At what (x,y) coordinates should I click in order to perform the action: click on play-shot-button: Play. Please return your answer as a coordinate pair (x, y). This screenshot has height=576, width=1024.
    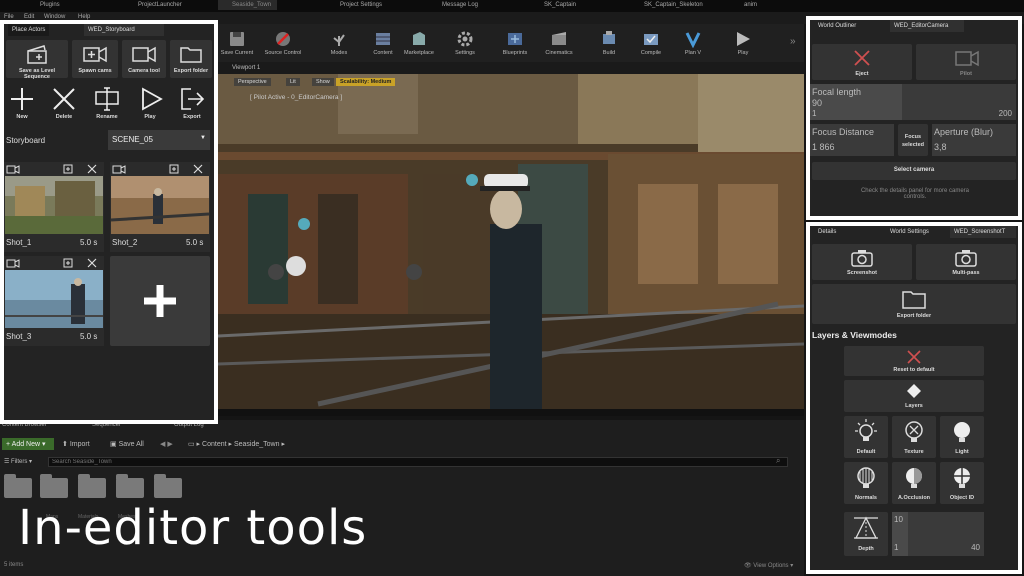
    Looking at the image, I should click on (150, 103).